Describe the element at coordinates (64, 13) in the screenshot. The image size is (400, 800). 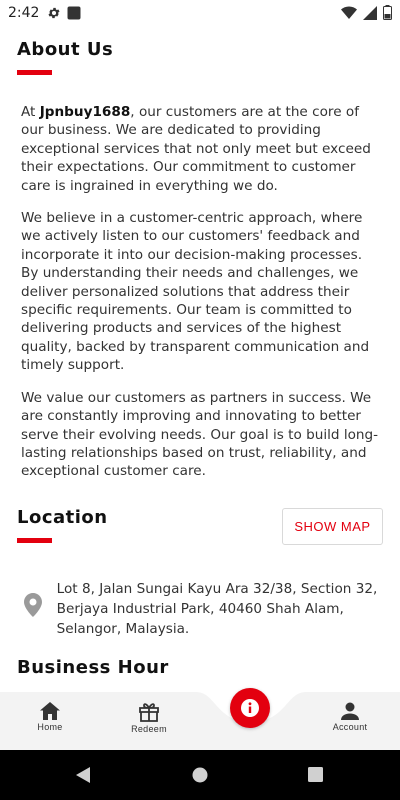
I see `status-left-icons` at that location.